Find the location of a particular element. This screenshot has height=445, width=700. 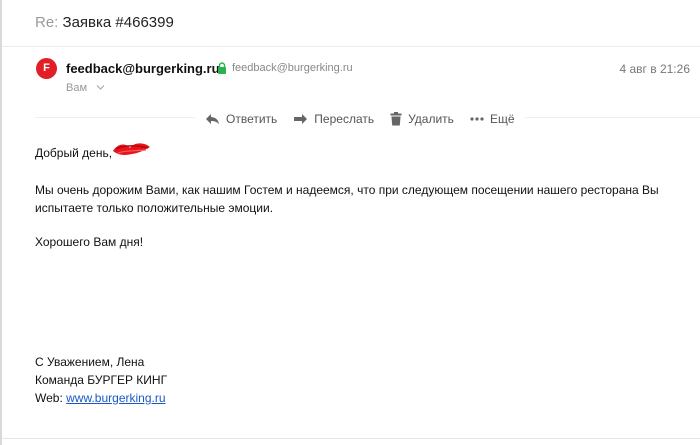

forward-button: Переслать is located at coordinates (333, 119).